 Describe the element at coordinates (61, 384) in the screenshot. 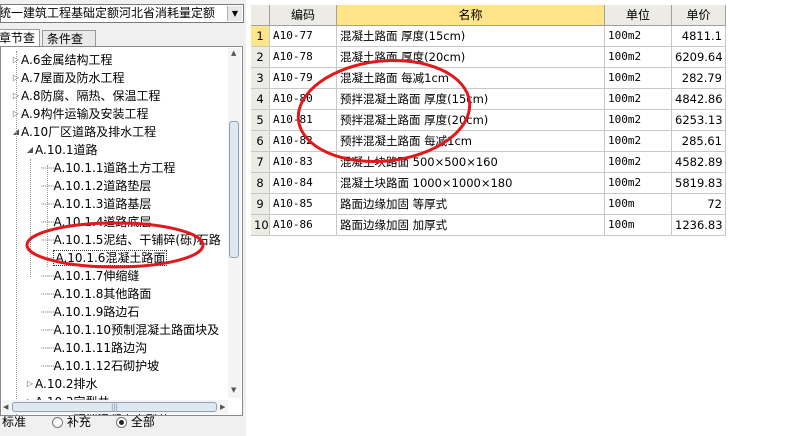

I see `tree-item: ▷ A.10.2排水` at that location.